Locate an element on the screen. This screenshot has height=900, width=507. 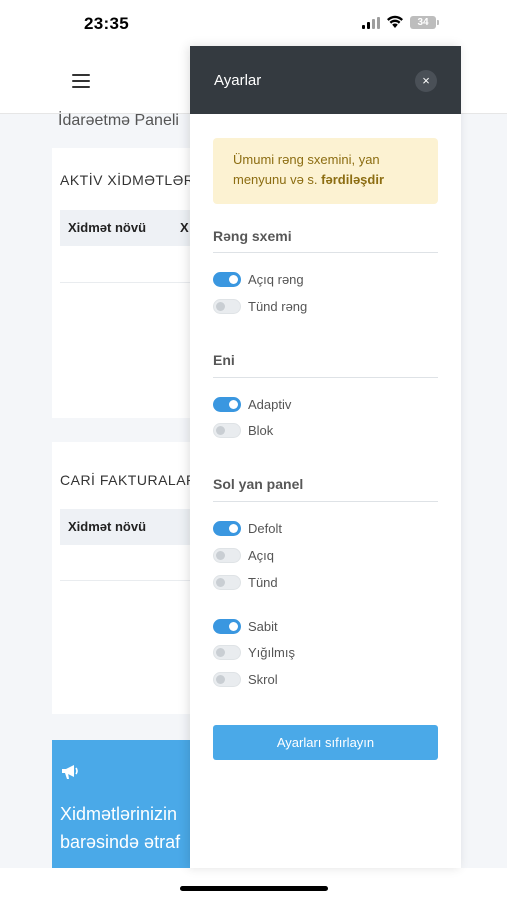
toggle-label: Sabit is located at coordinates (263, 626).